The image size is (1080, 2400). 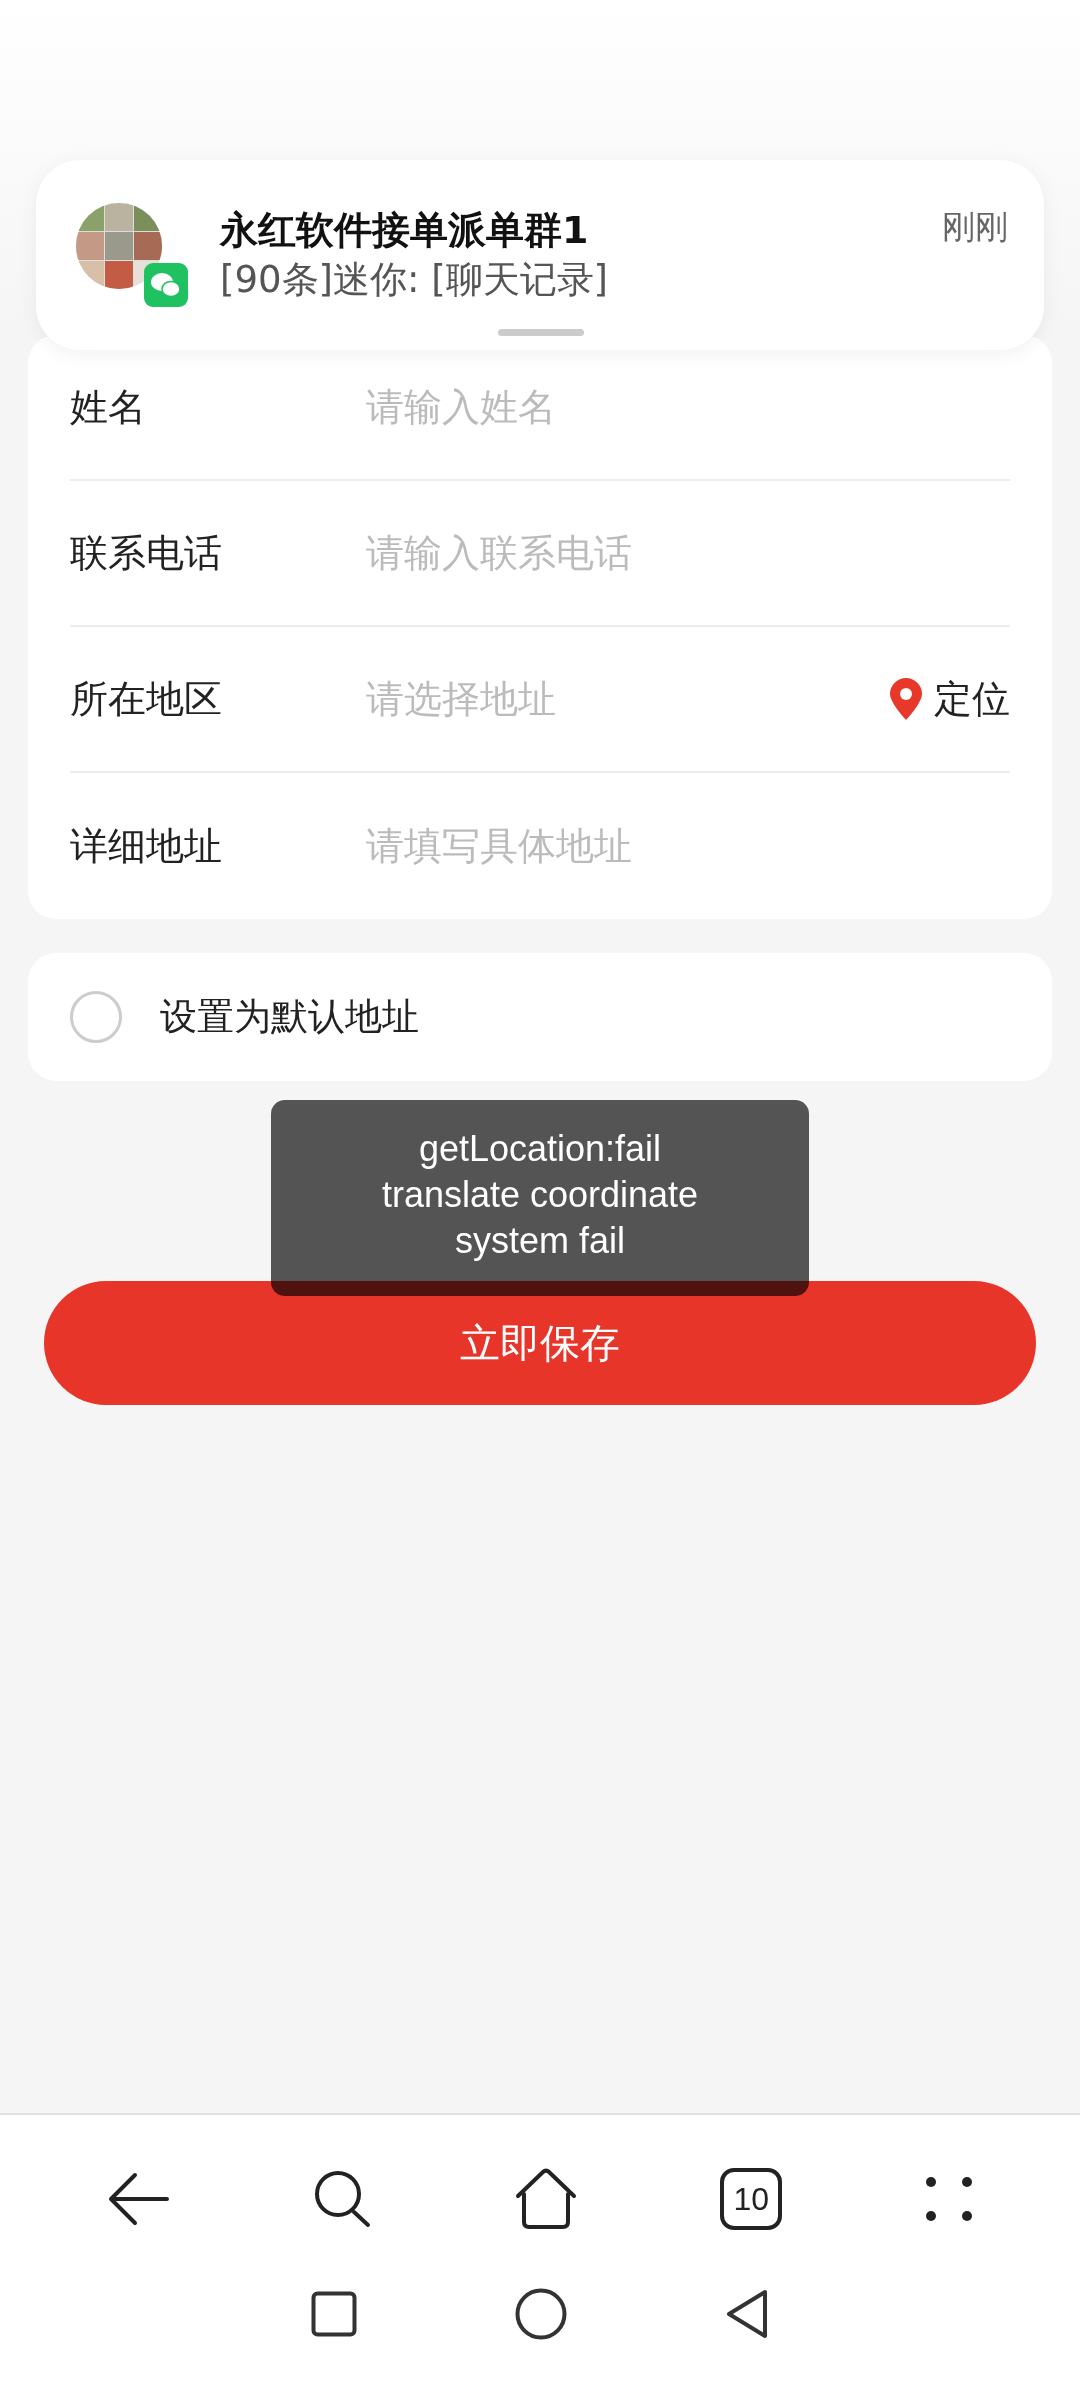 I want to click on input-field: 请输入姓名, so click(x=688, y=407).